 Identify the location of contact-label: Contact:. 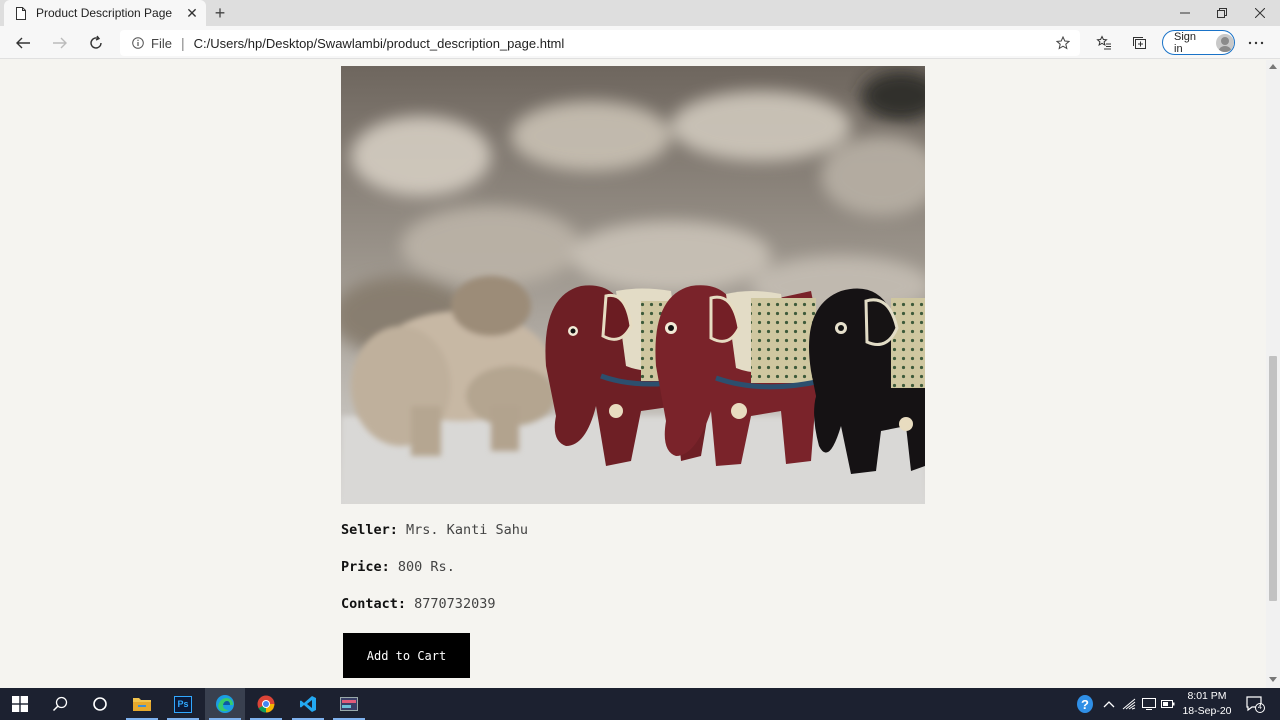
(374, 604).